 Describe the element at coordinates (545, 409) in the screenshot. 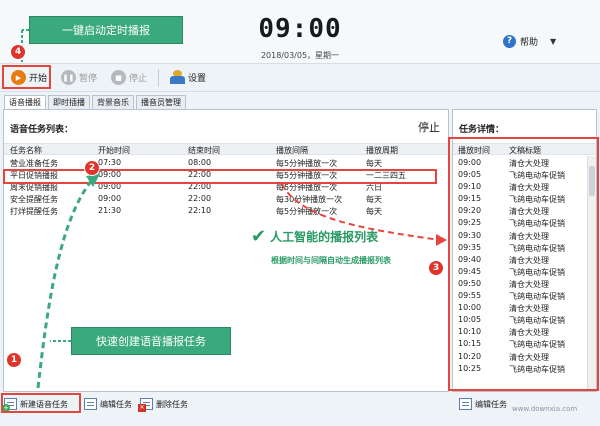

I see `watermark: www.downxia.com` at that location.